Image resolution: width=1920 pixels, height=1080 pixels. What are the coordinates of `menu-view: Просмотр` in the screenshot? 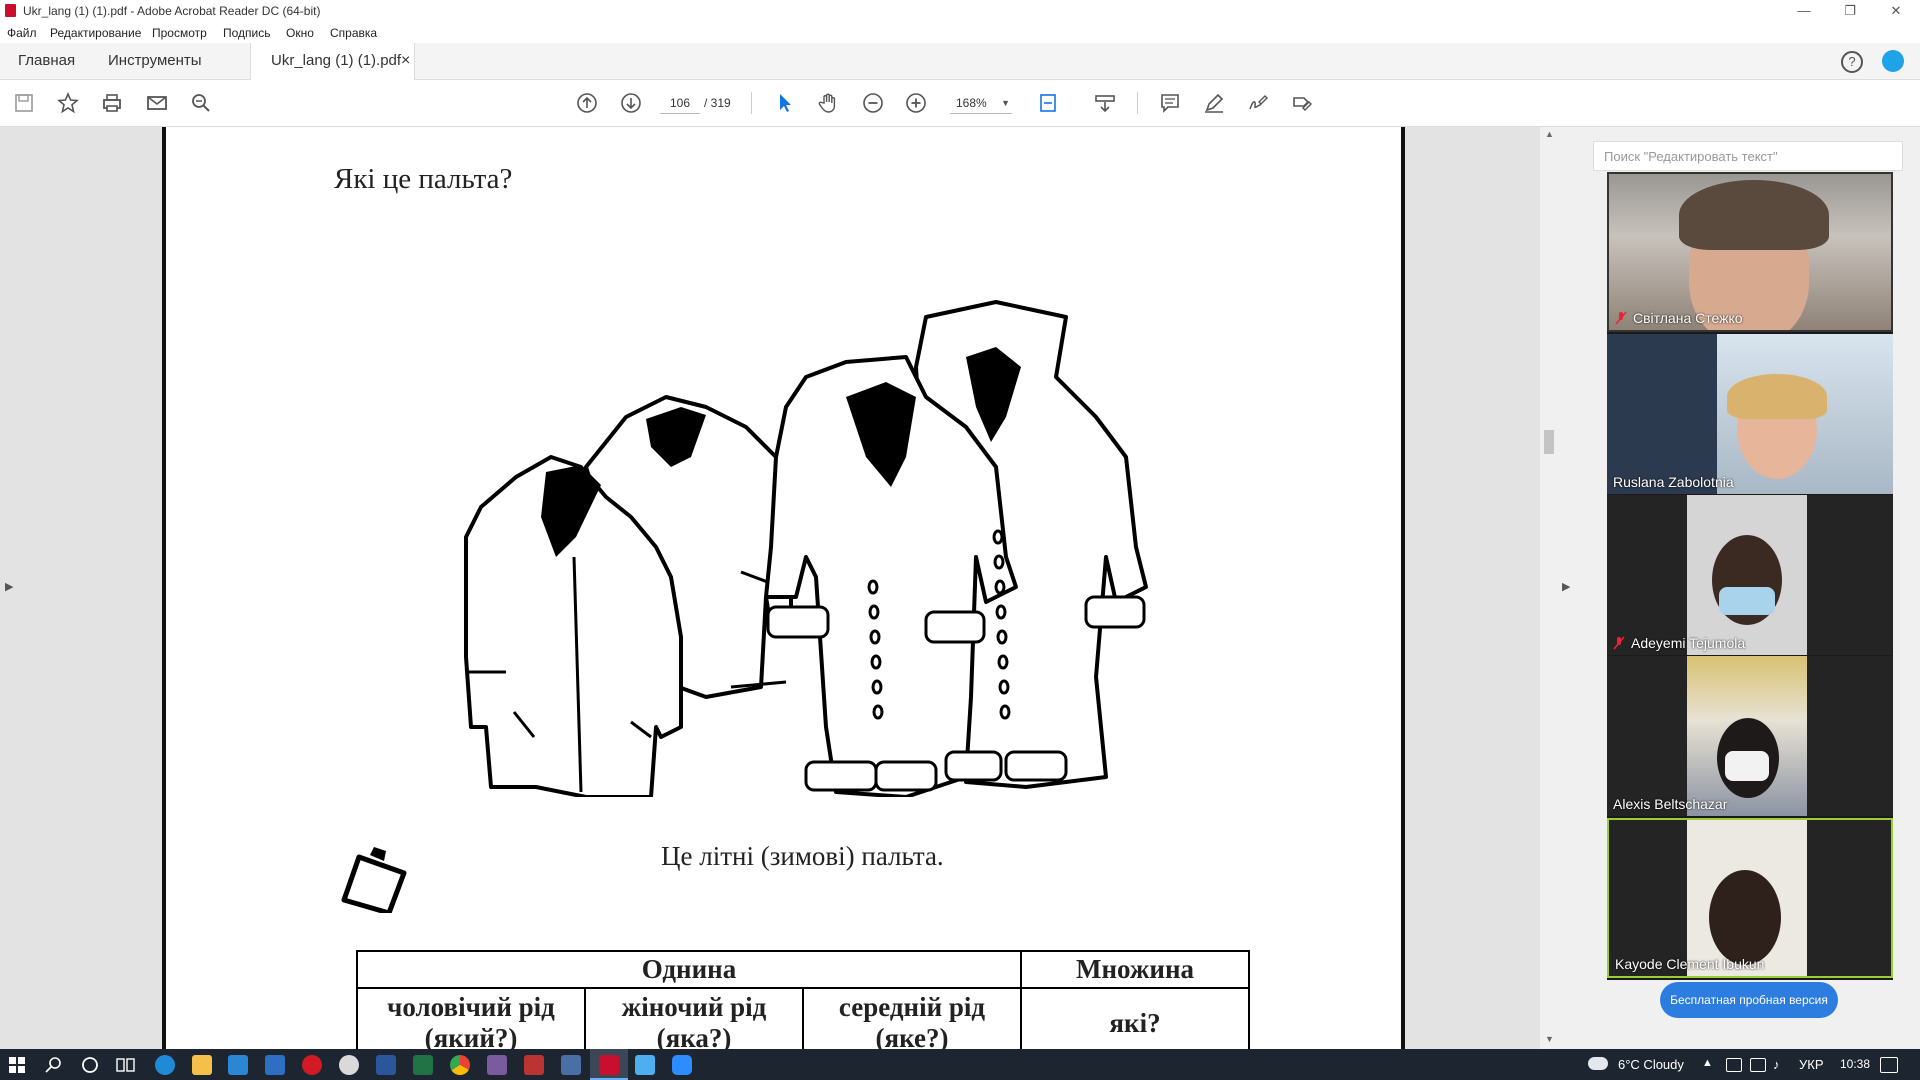 It's located at (179, 33).